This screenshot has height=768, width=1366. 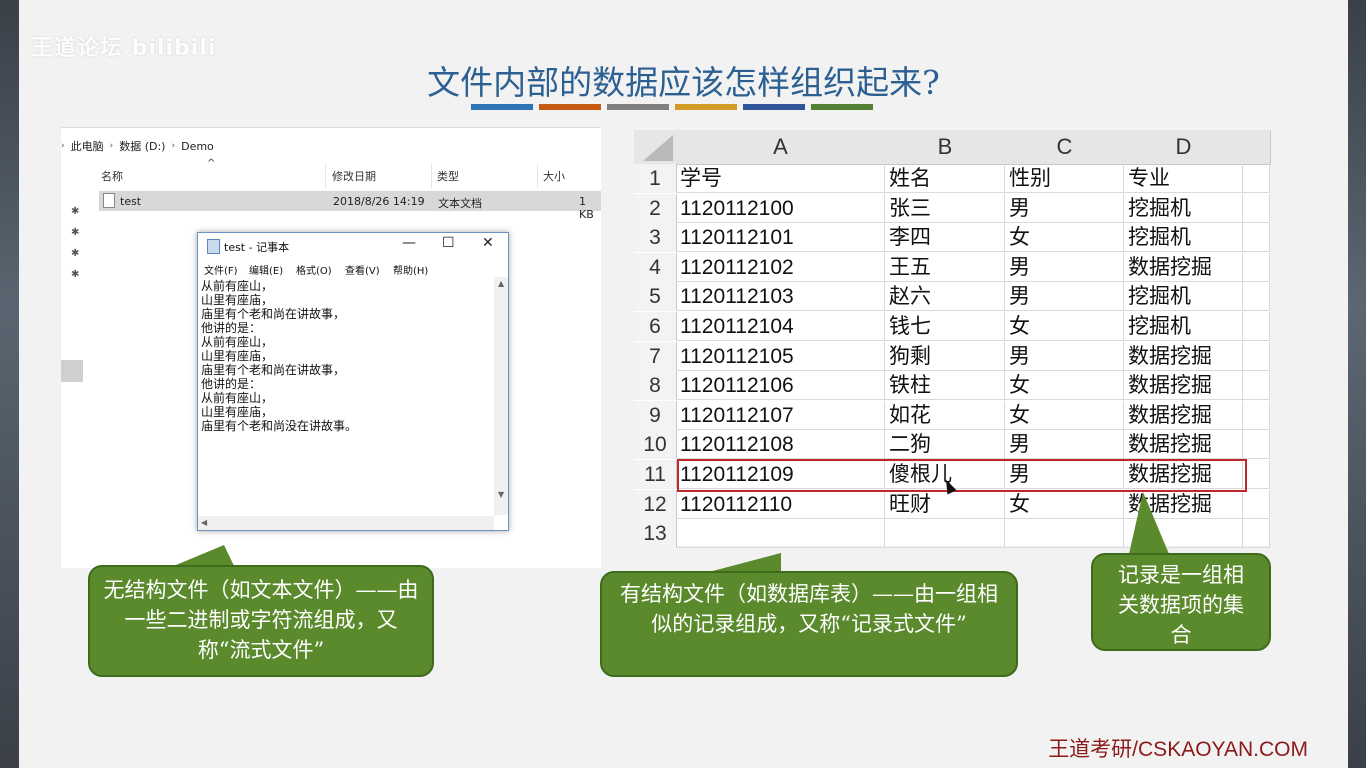 What do you see at coordinates (197, 146) in the screenshot?
I see `breadcrumb-folder: Demo` at bounding box center [197, 146].